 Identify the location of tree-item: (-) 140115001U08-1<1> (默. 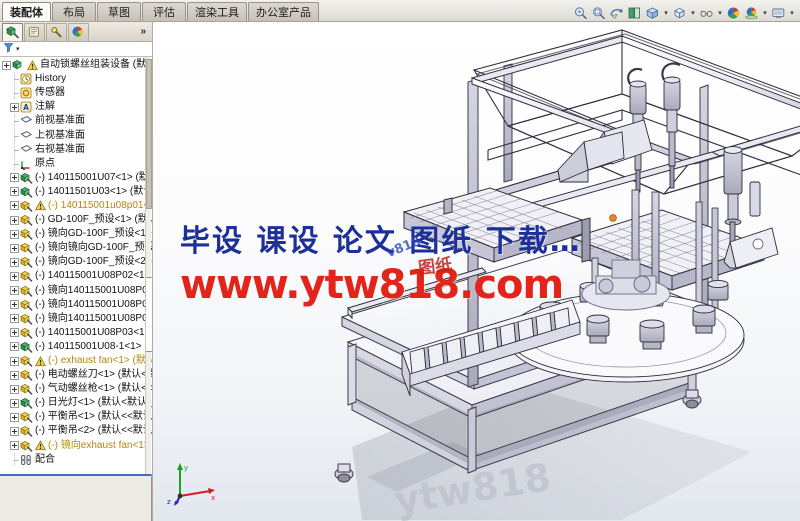
(76, 347).